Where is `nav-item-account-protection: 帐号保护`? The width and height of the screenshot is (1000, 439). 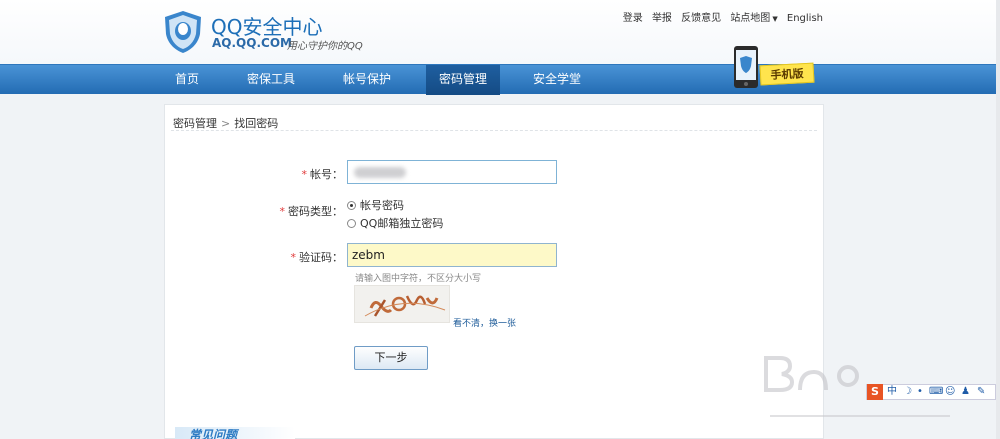
nav-item-account-protection: 帐号保护 is located at coordinates (367, 80).